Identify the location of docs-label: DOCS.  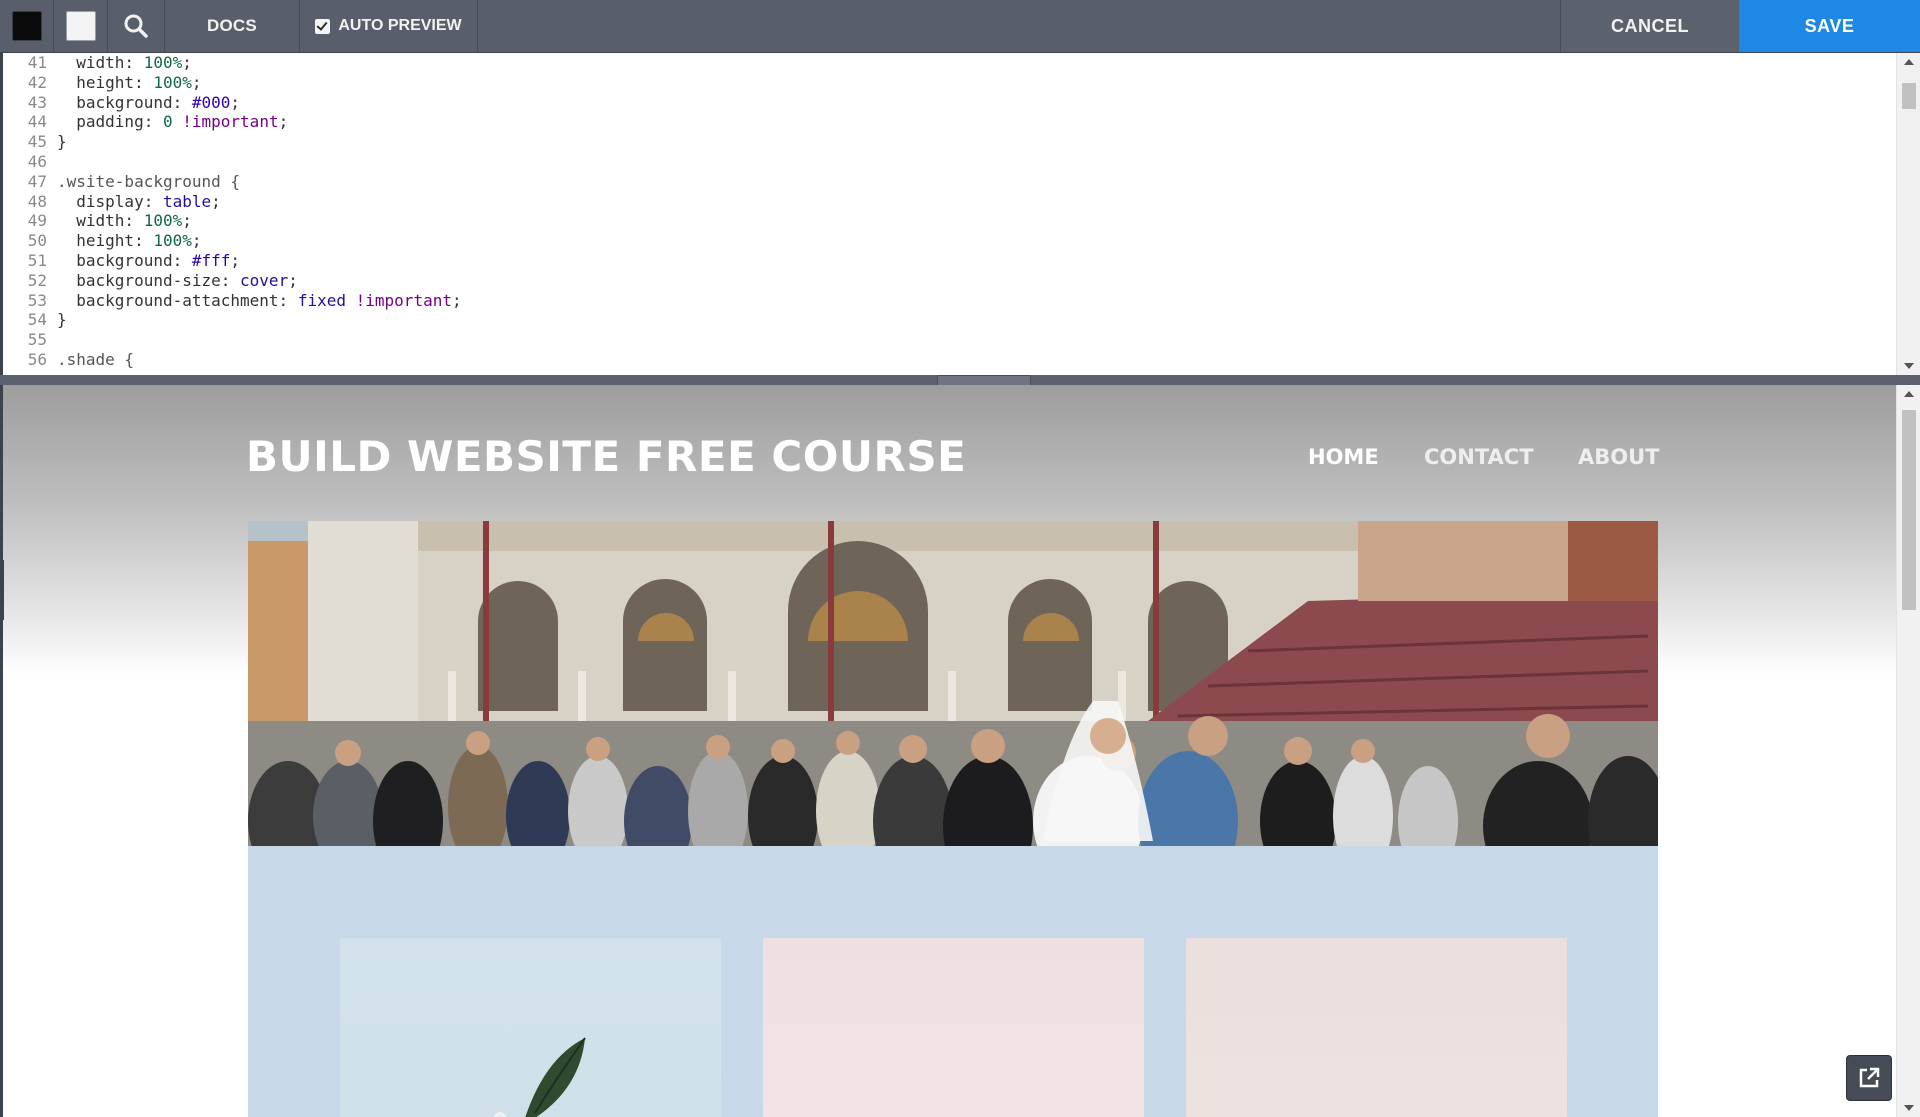
(232, 25).